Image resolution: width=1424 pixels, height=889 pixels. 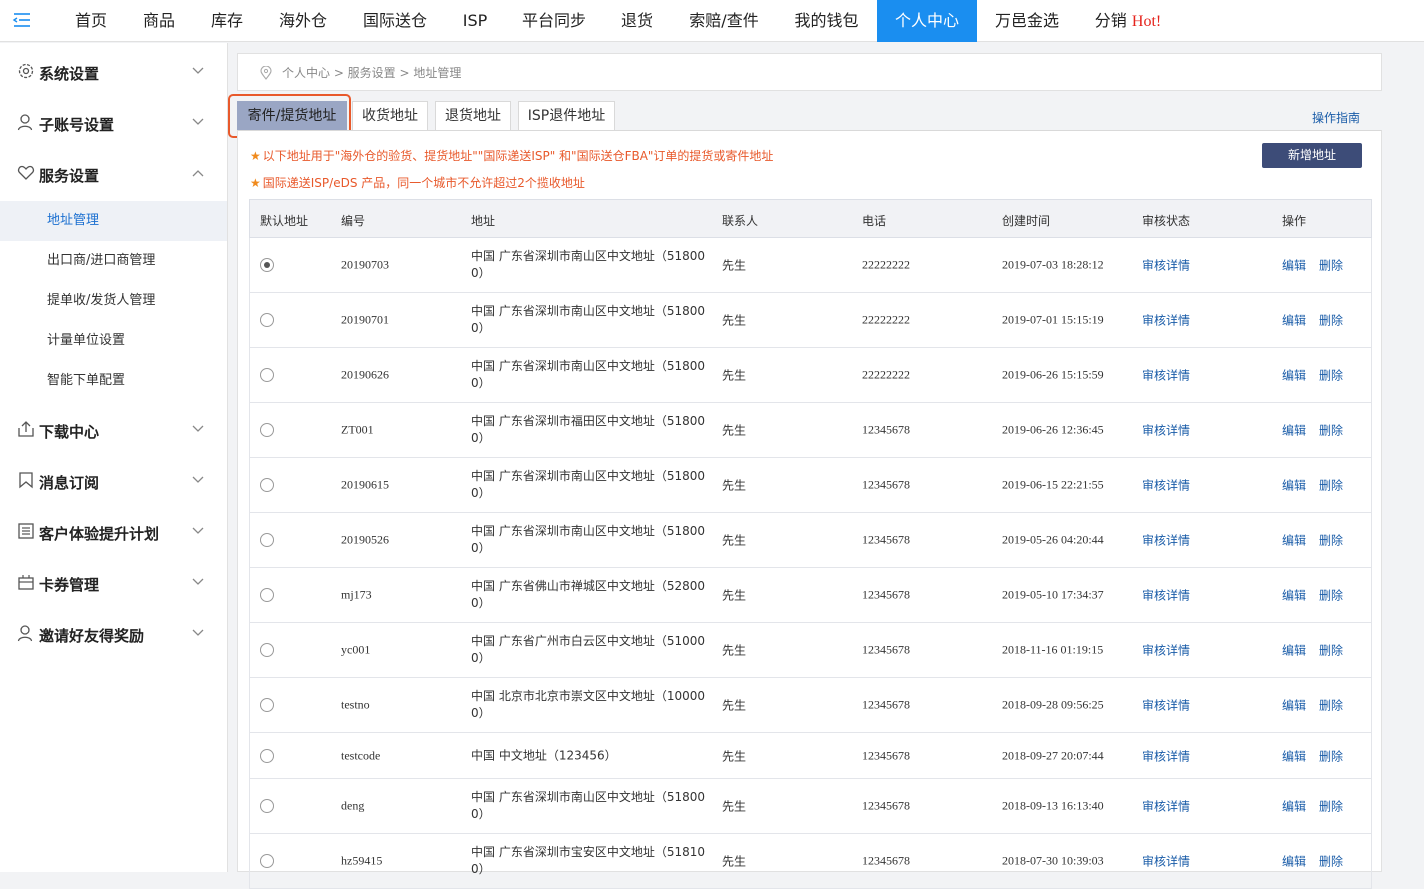 I want to click on tab-receiving-address: 收货地址, so click(x=390, y=116).